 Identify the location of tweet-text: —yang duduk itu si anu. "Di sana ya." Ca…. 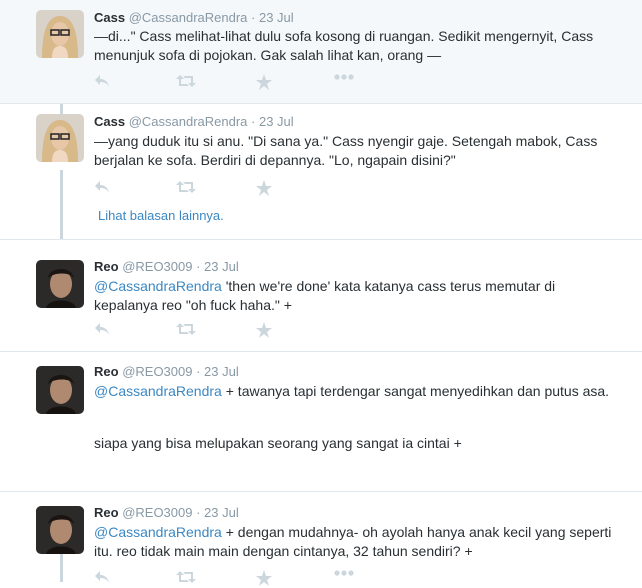
(346, 150).